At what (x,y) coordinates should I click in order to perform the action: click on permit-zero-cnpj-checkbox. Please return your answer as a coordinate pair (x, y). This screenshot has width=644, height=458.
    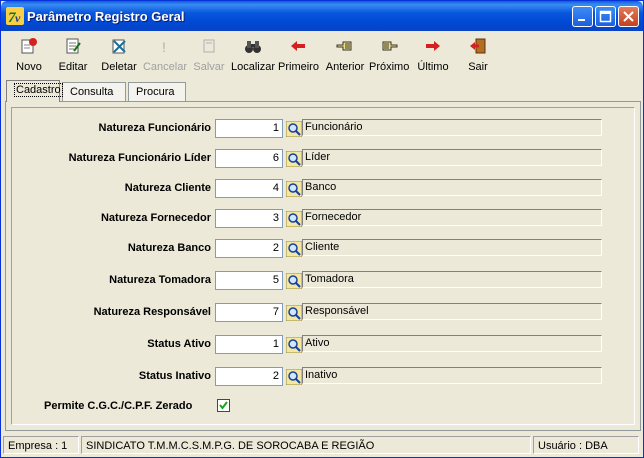
    Looking at the image, I should click on (223, 405).